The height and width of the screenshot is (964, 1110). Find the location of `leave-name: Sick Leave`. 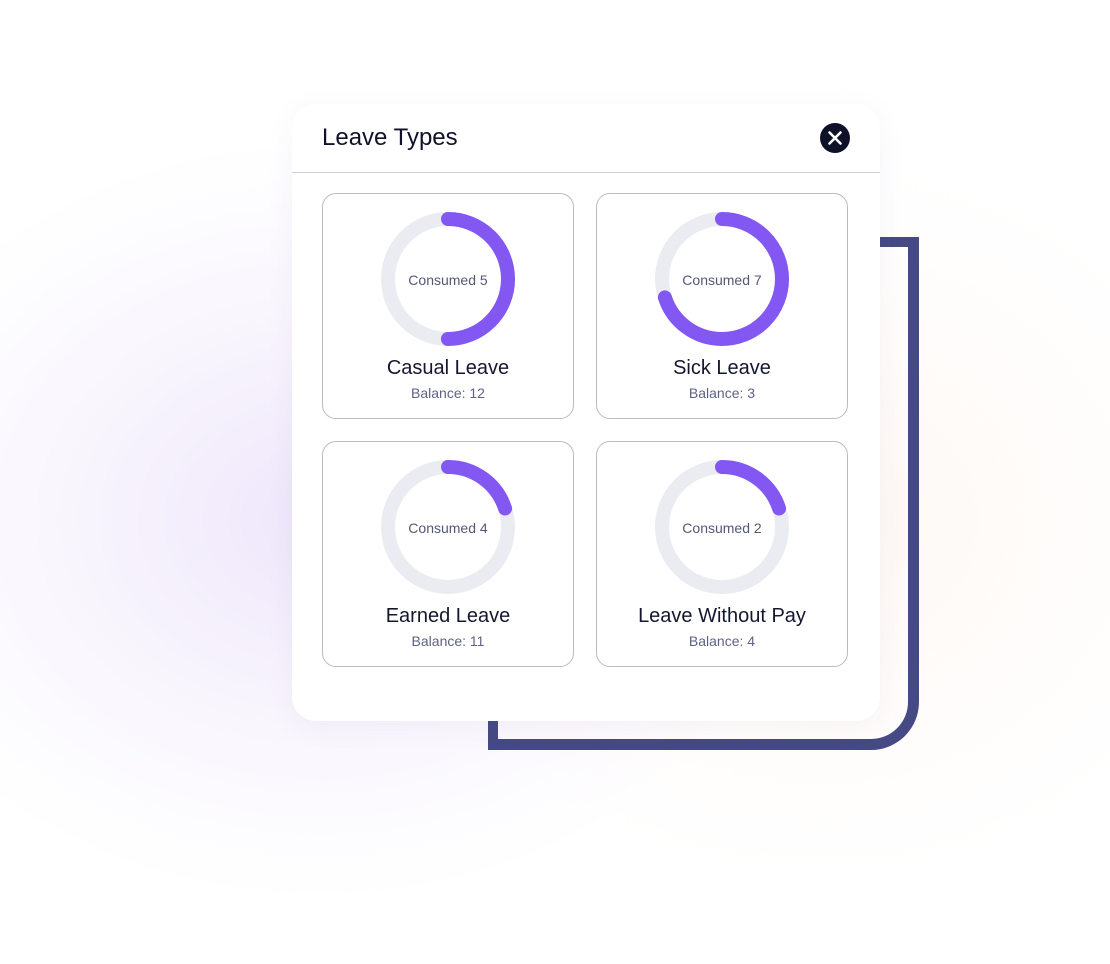

leave-name: Sick Leave is located at coordinates (722, 368).